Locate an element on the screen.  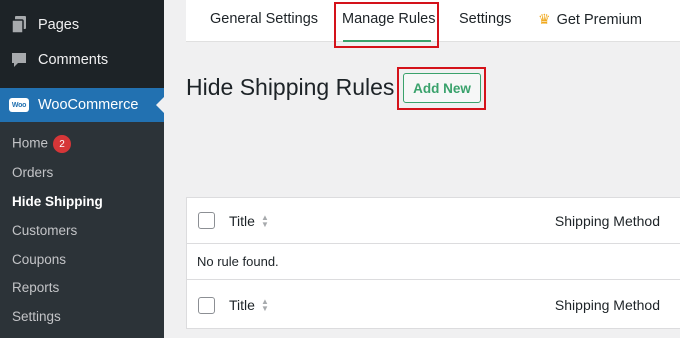
woocommerce-logo-icon: Woo is located at coordinates (19, 105).